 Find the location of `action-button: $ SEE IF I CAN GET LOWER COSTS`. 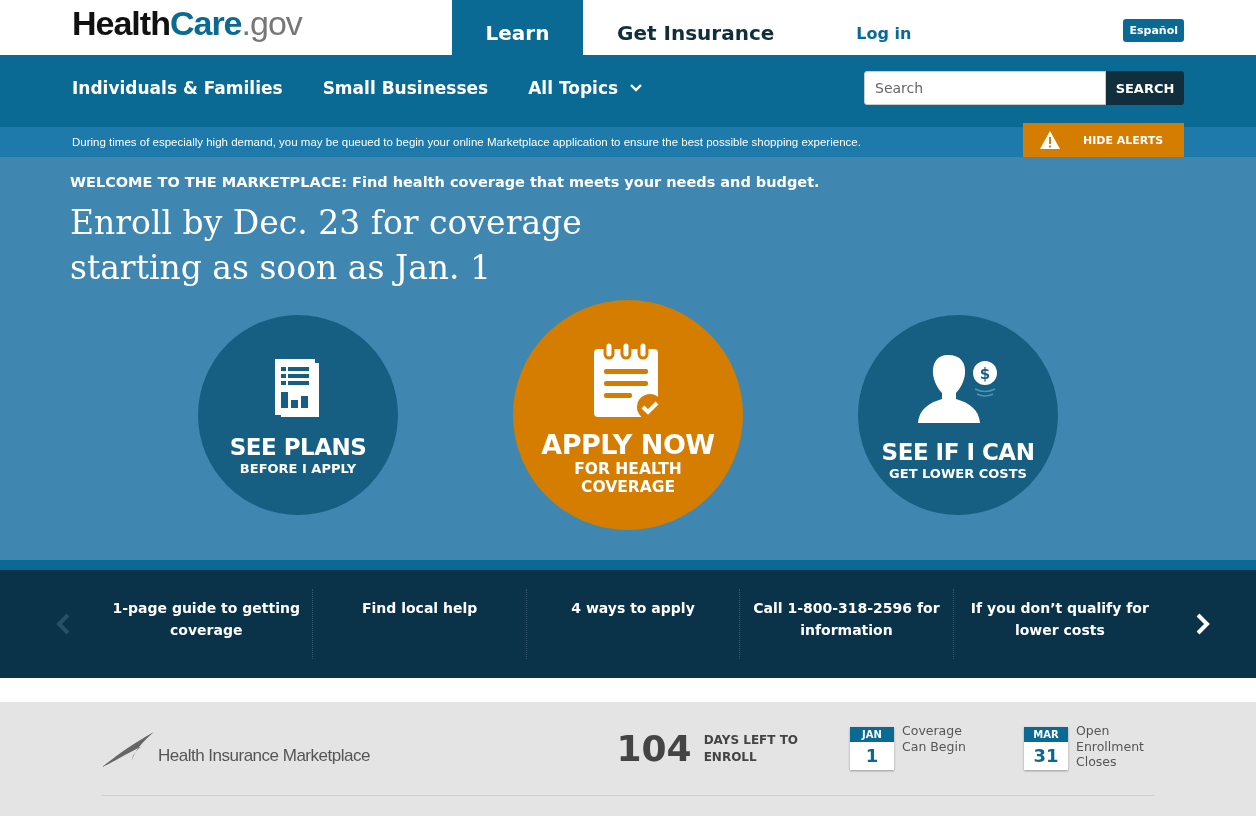

action-button: $ SEE IF I CAN GET LOWER COSTS is located at coordinates (958, 415).